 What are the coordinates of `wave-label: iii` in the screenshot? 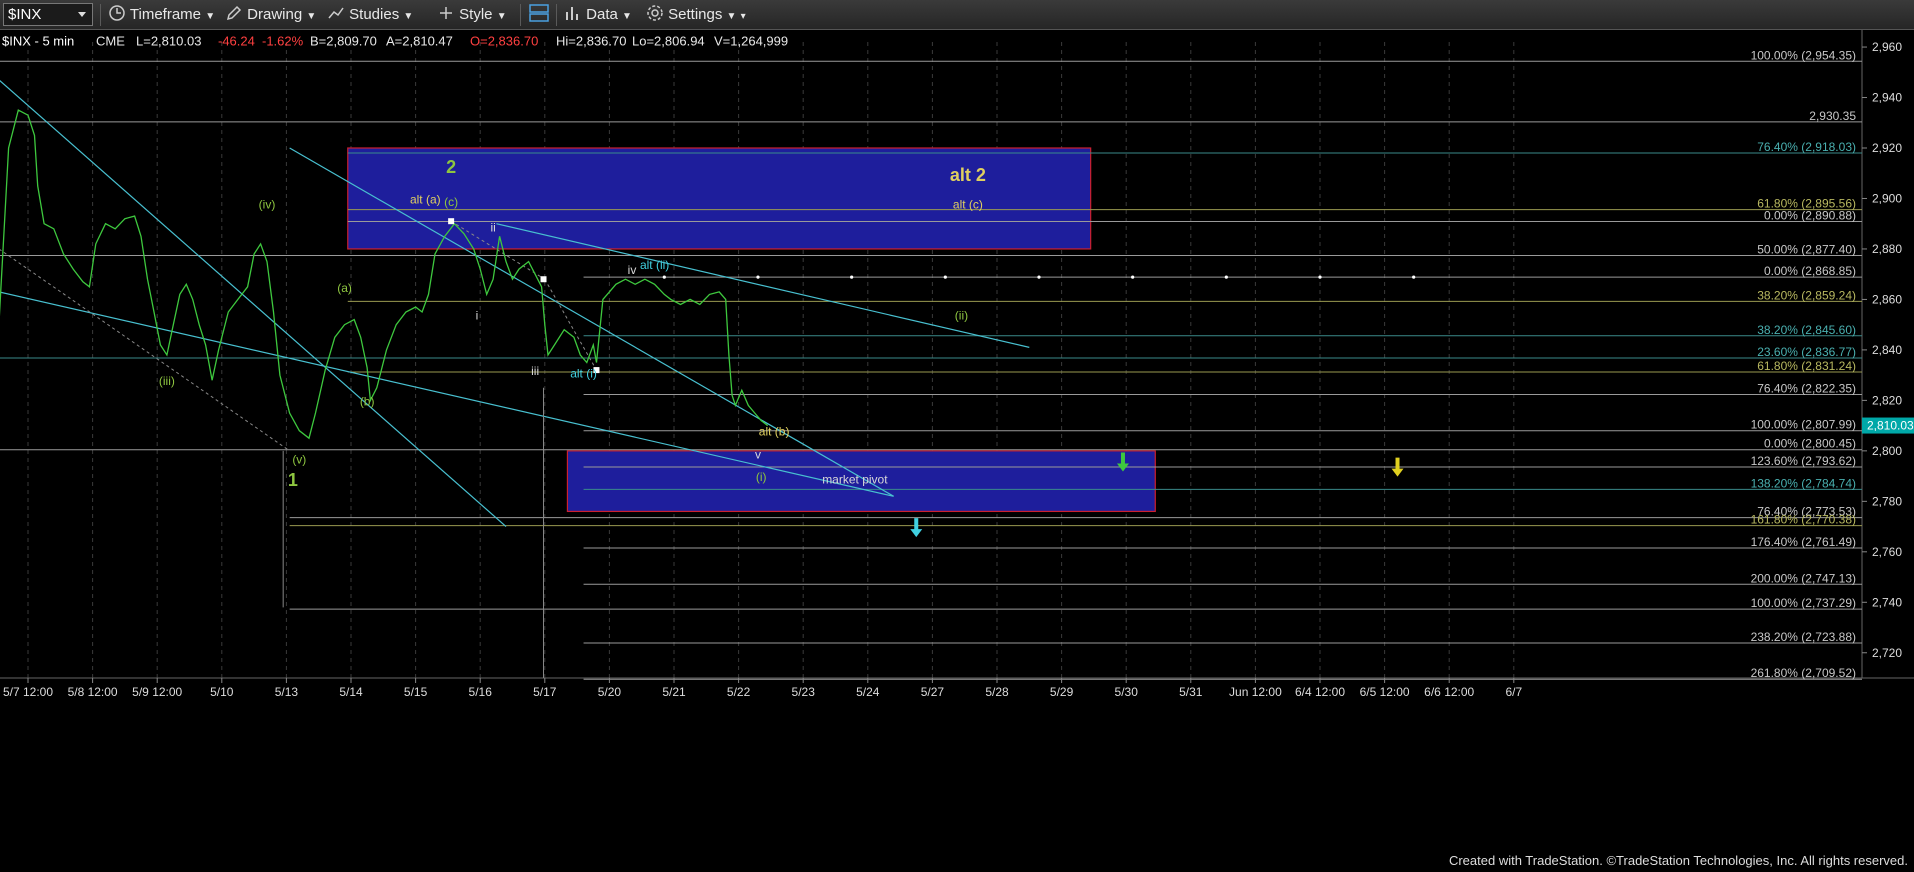 It's located at (535, 371).